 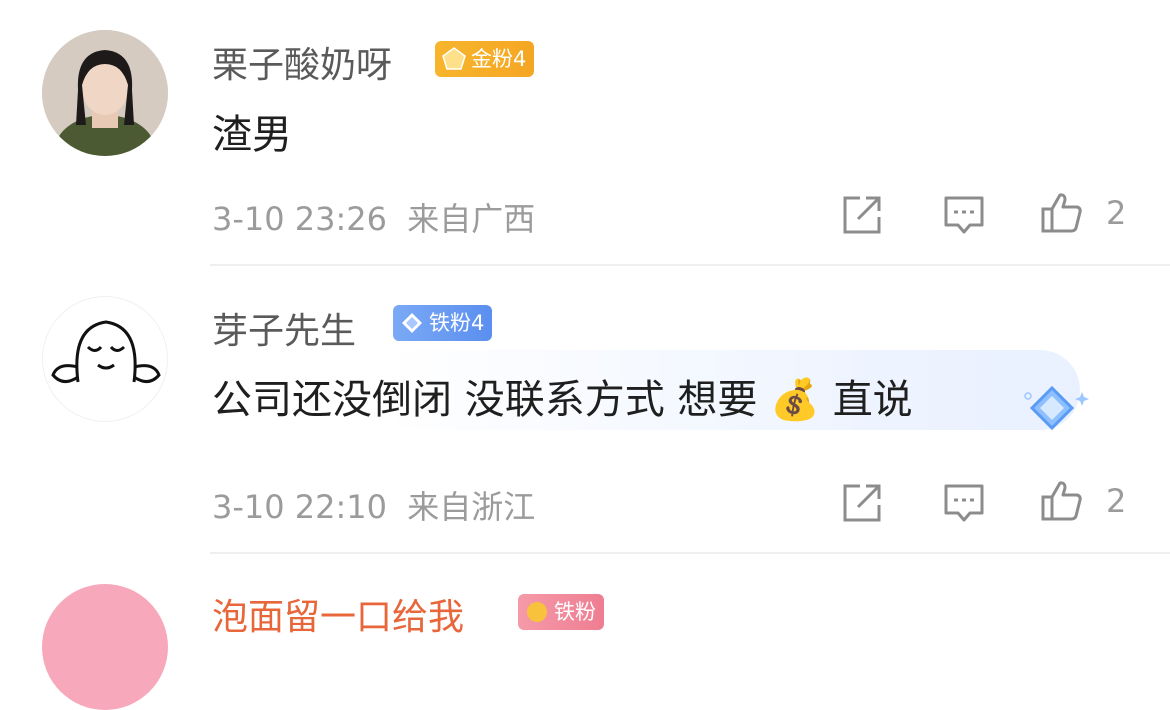 I want to click on badge-label: 铁粉, so click(x=575, y=612).